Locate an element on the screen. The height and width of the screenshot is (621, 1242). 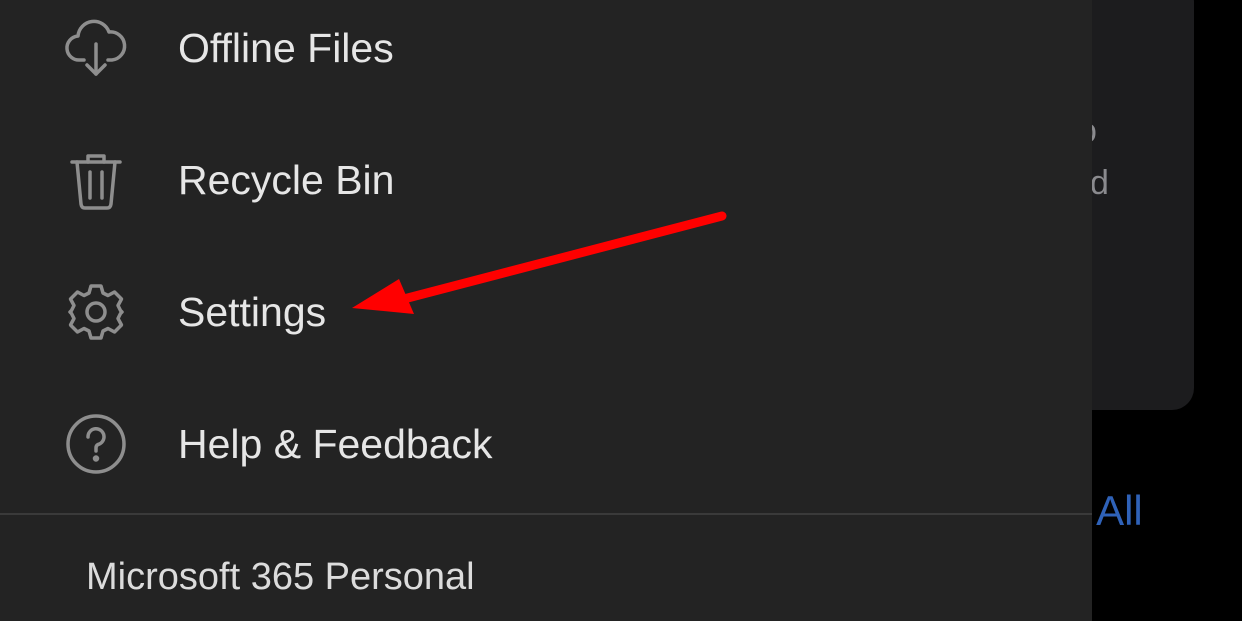
trash-icon is located at coordinates (96, 180).